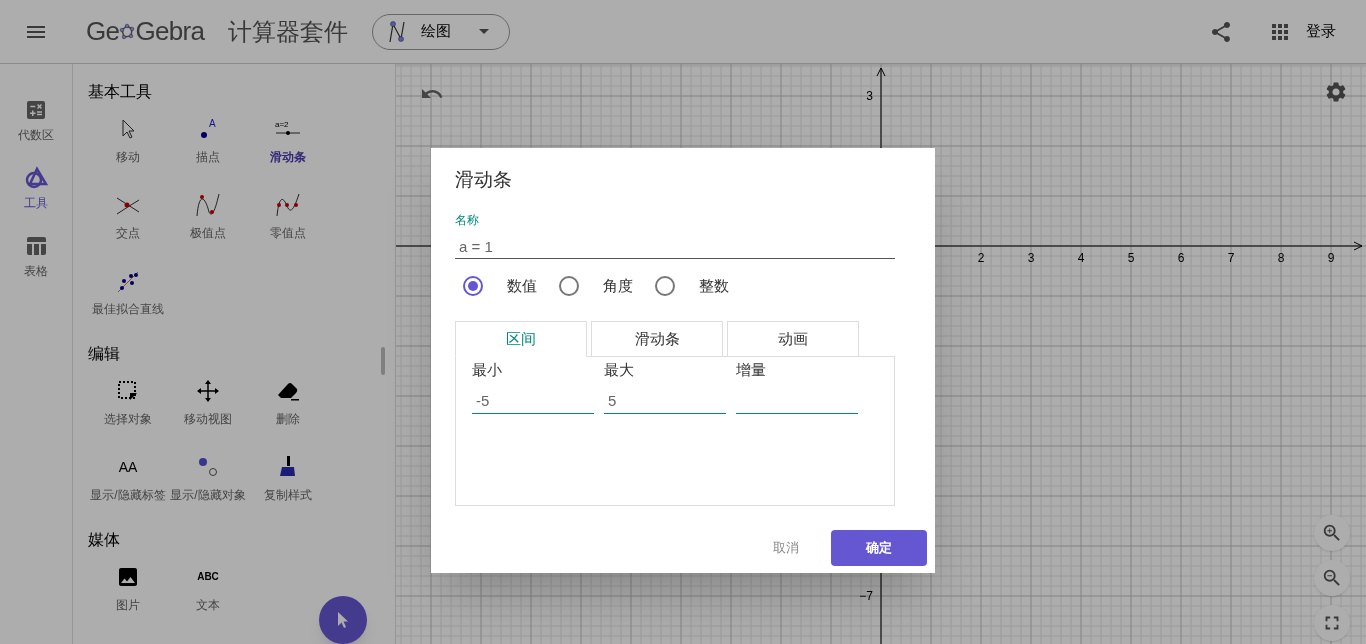  I want to click on tool-button: 移动视图, so click(208, 409).